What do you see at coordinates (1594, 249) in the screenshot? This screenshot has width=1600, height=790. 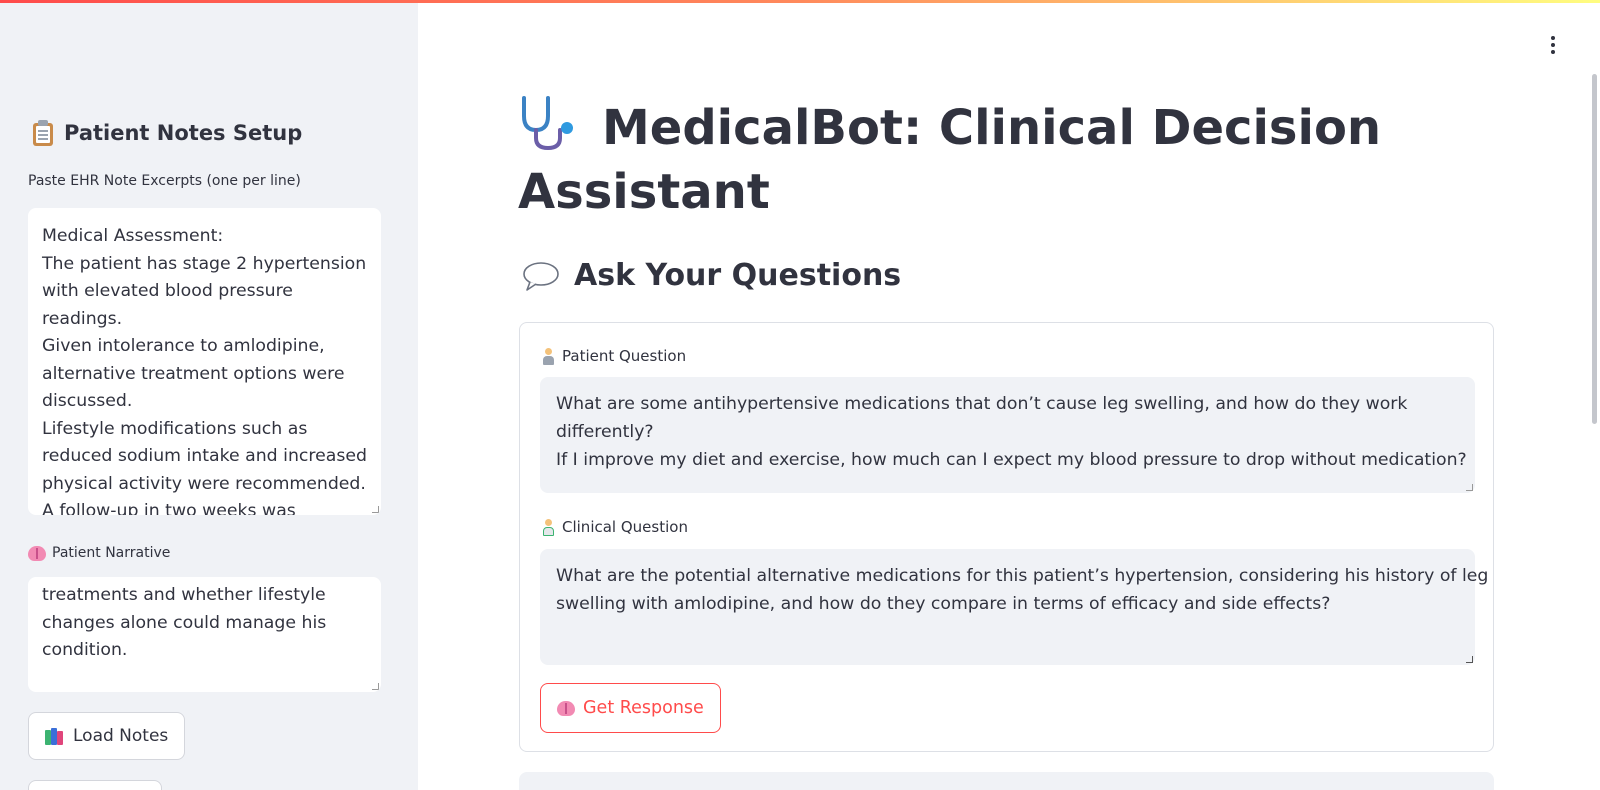 I see `scrollbar` at bounding box center [1594, 249].